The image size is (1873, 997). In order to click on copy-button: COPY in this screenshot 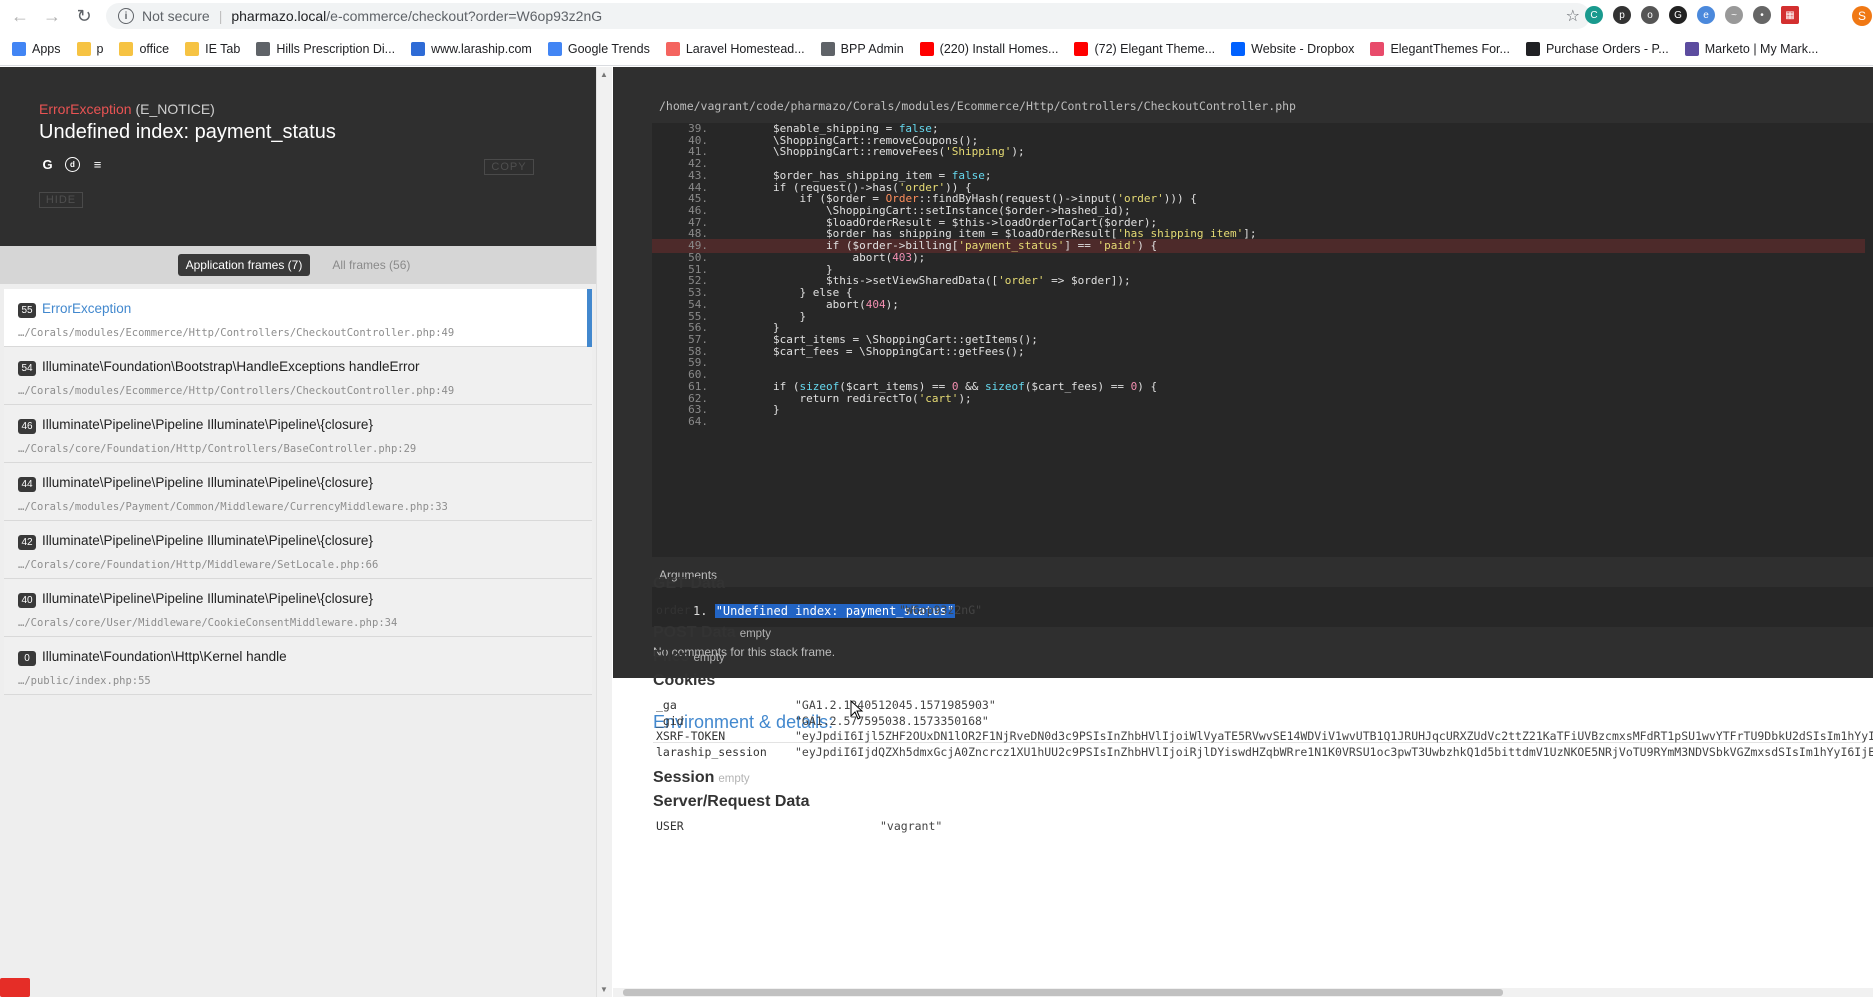, I will do `click(509, 167)`.